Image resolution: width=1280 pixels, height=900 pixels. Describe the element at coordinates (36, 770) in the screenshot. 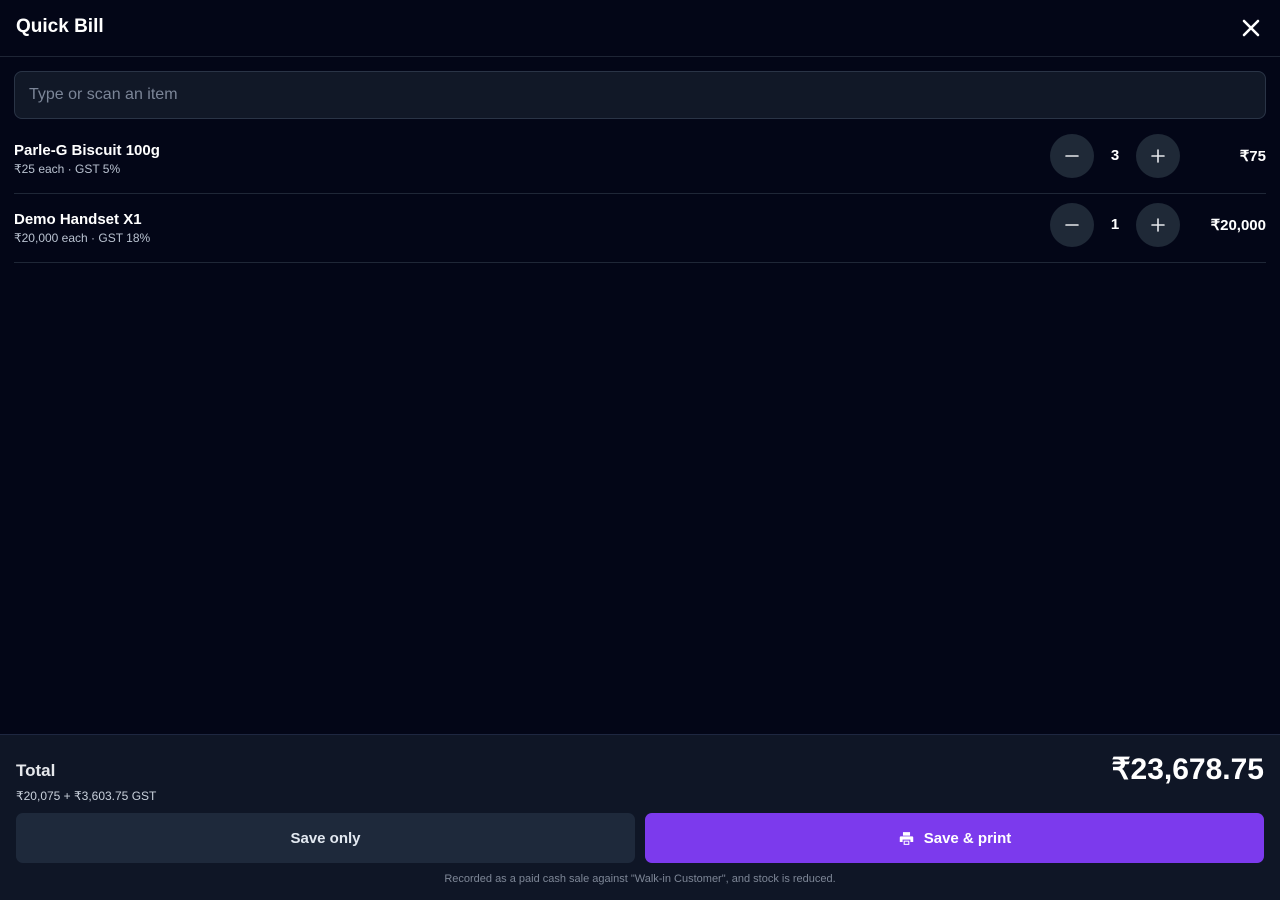

I see `total-label: Total` at that location.